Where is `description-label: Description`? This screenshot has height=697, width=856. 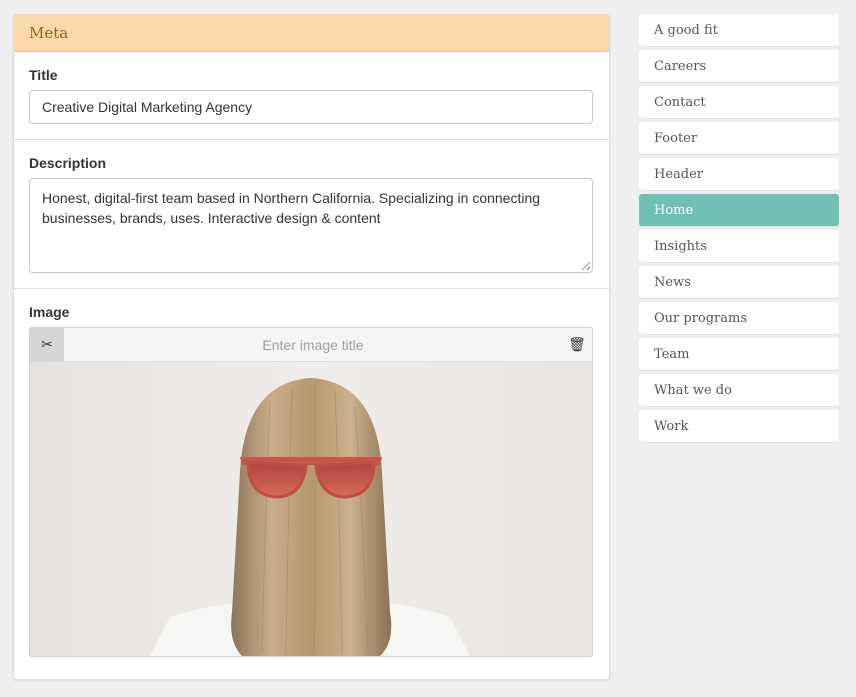 description-label: Description is located at coordinates (68, 163).